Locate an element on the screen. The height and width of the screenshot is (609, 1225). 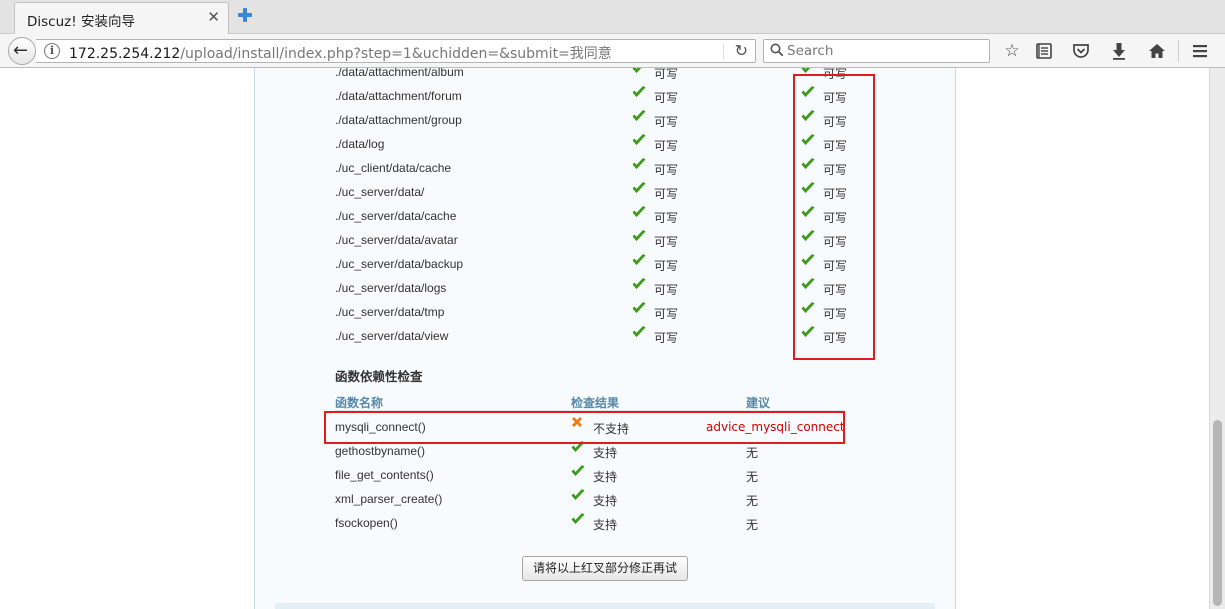
header-function-name: 函数名称 is located at coordinates (359, 403).